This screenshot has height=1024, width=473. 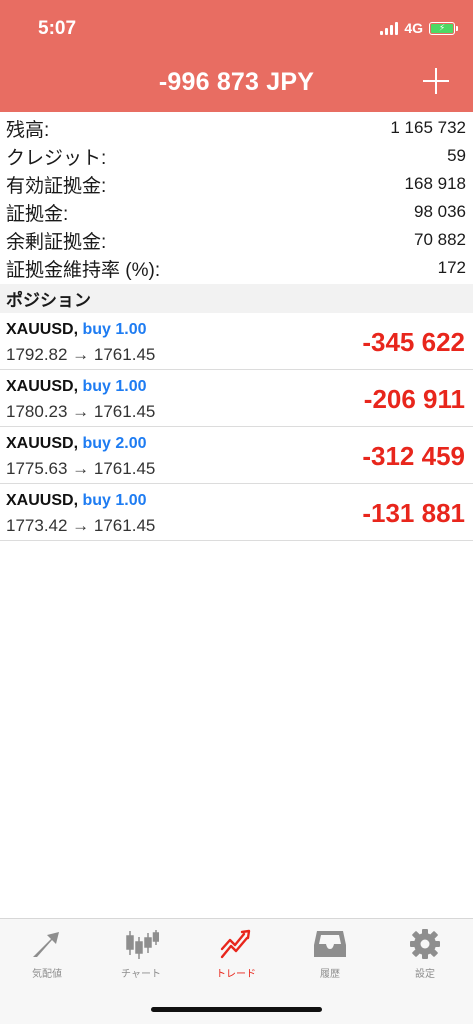 What do you see at coordinates (56, 158) in the screenshot?
I see `summary-label: クレジット:` at bounding box center [56, 158].